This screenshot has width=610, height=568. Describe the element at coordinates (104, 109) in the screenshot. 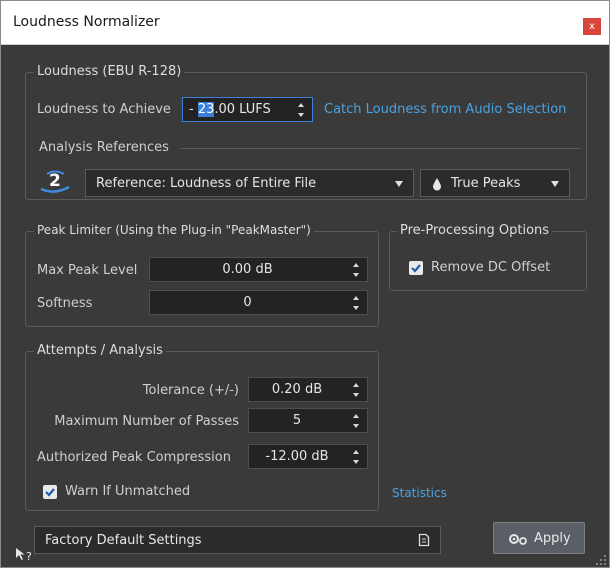

I see `loudness-to-achieve-label: Loudness to Achieve` at that location.